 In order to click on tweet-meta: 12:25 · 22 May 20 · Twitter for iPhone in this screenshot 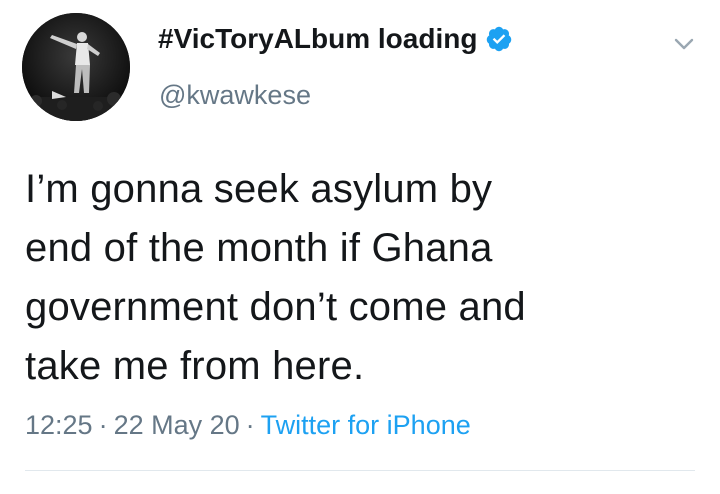, I will do `click(248, 425)`.